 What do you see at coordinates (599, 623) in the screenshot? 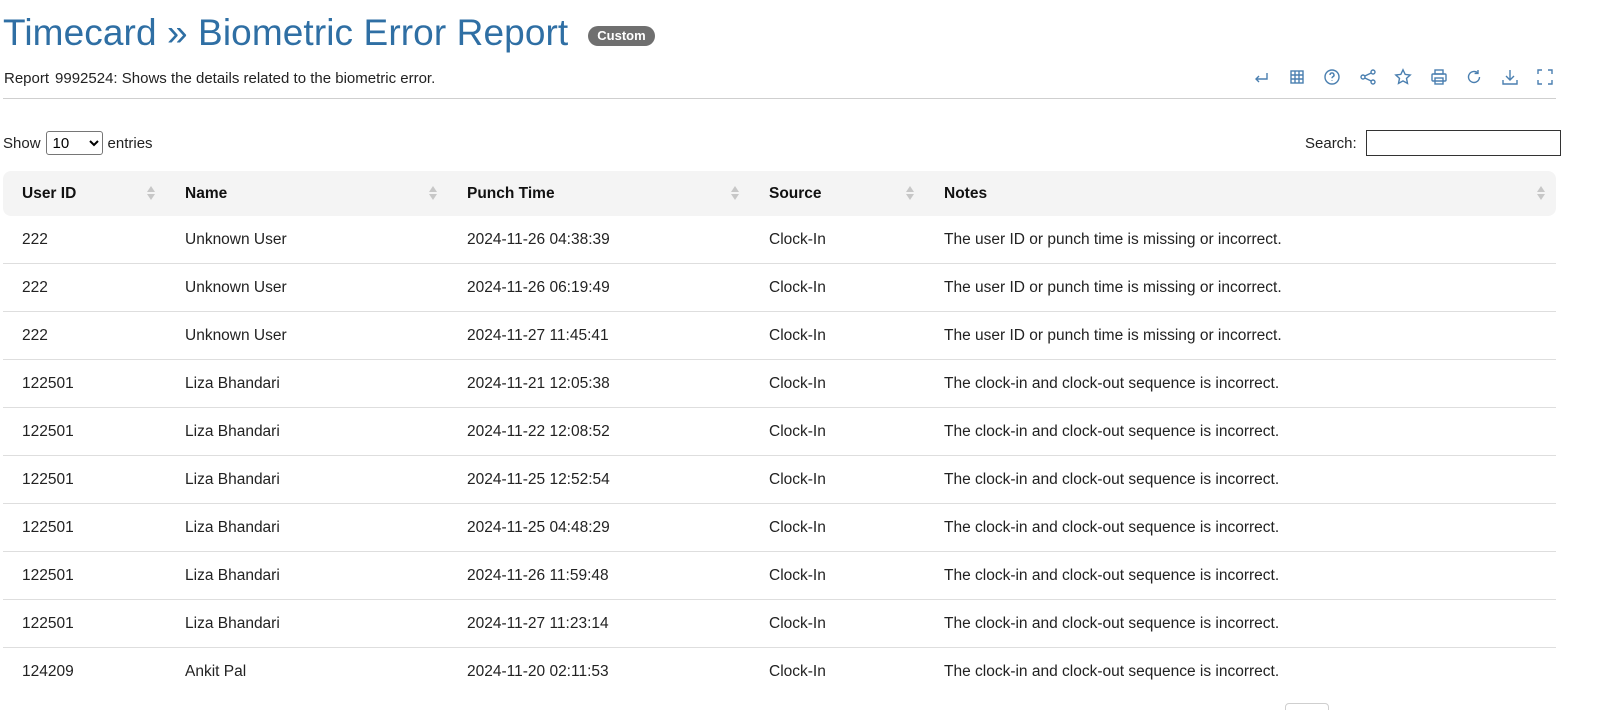
I see `cell-punch-time: 2024-11-27 11:23:14` at bounding box center [599, 623].